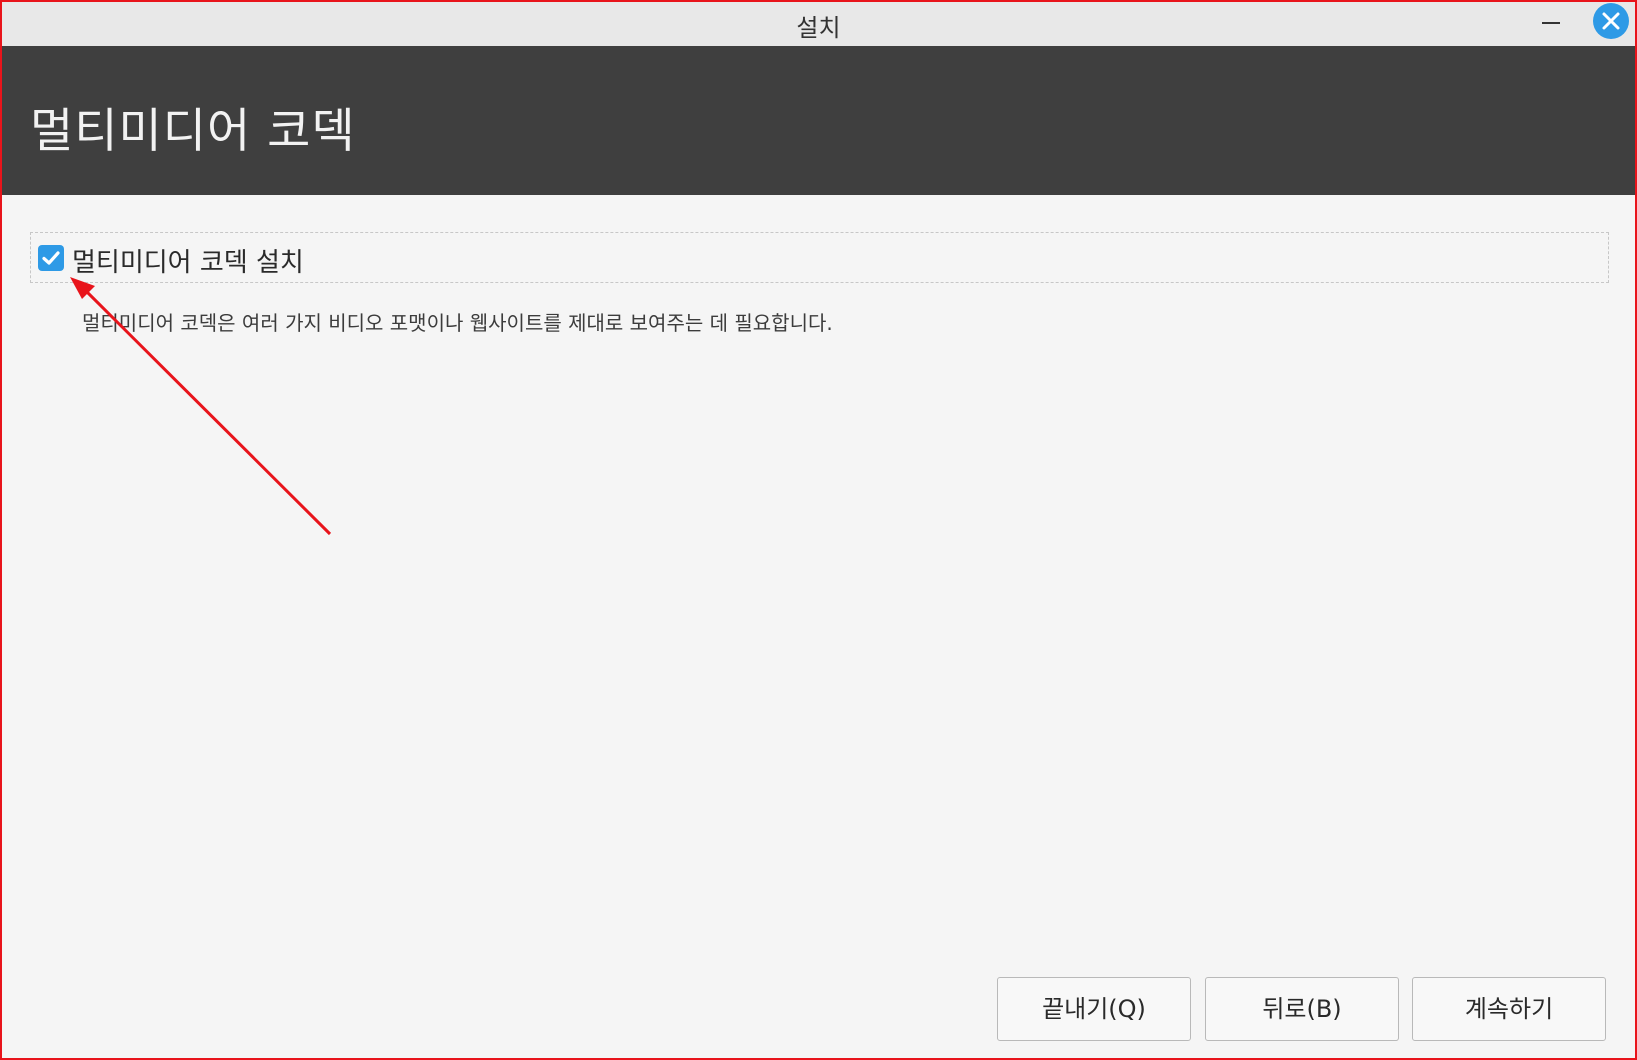 The image size is (1637, 1060). Describe the element at coordinates (1551, 23) in the screenshot. I see `minimize-icon` at that location.